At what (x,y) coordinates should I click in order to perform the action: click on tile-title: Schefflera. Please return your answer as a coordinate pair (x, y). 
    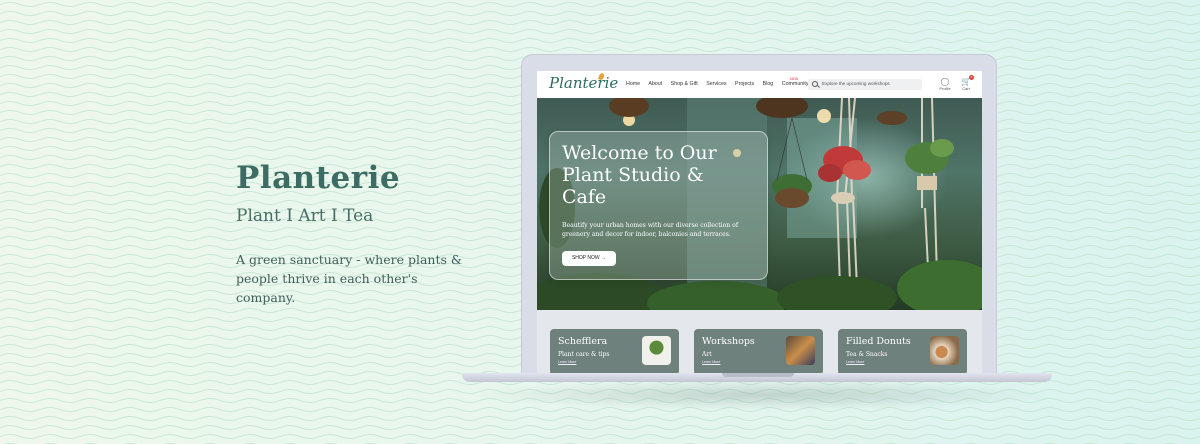
    Looking at the image, I should click on (583, 341).